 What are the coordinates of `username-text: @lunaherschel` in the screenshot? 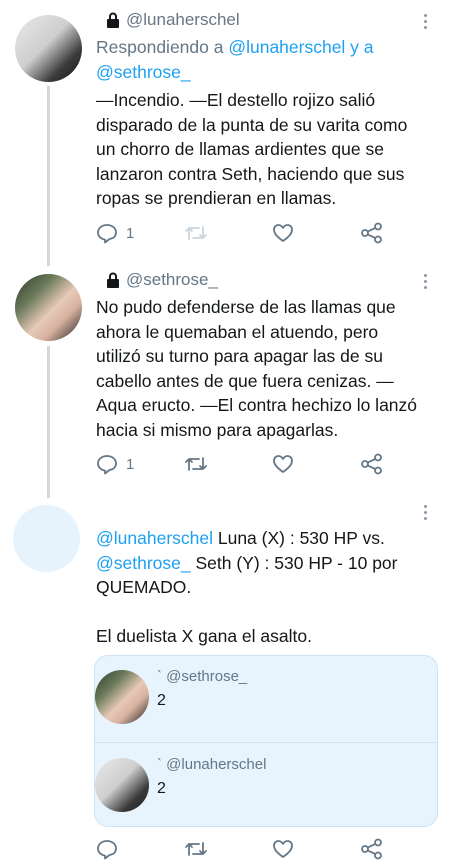 It's located at (183, 19).